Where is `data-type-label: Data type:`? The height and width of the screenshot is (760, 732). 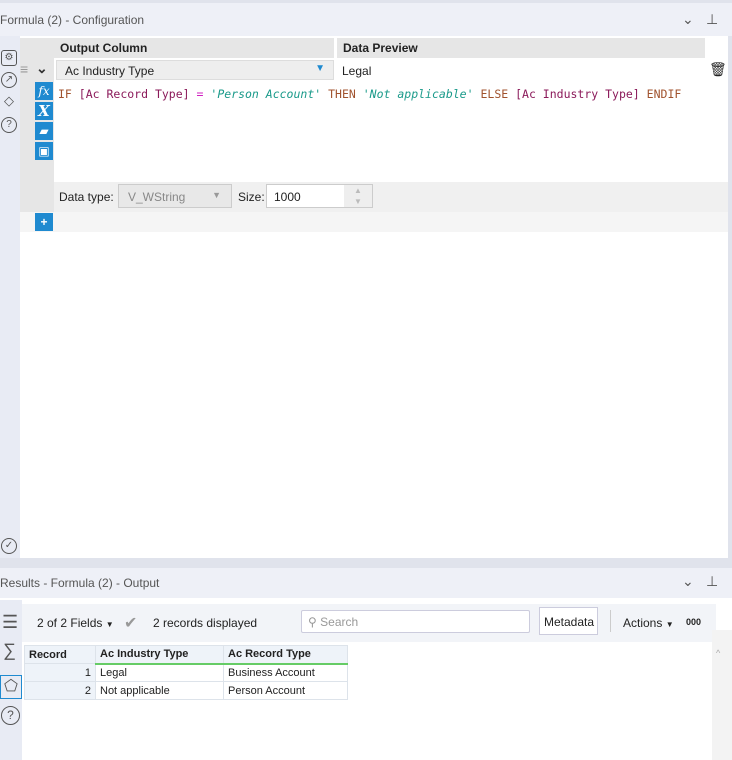 data-type-label: Data type: is located at coordinates (86, 197).